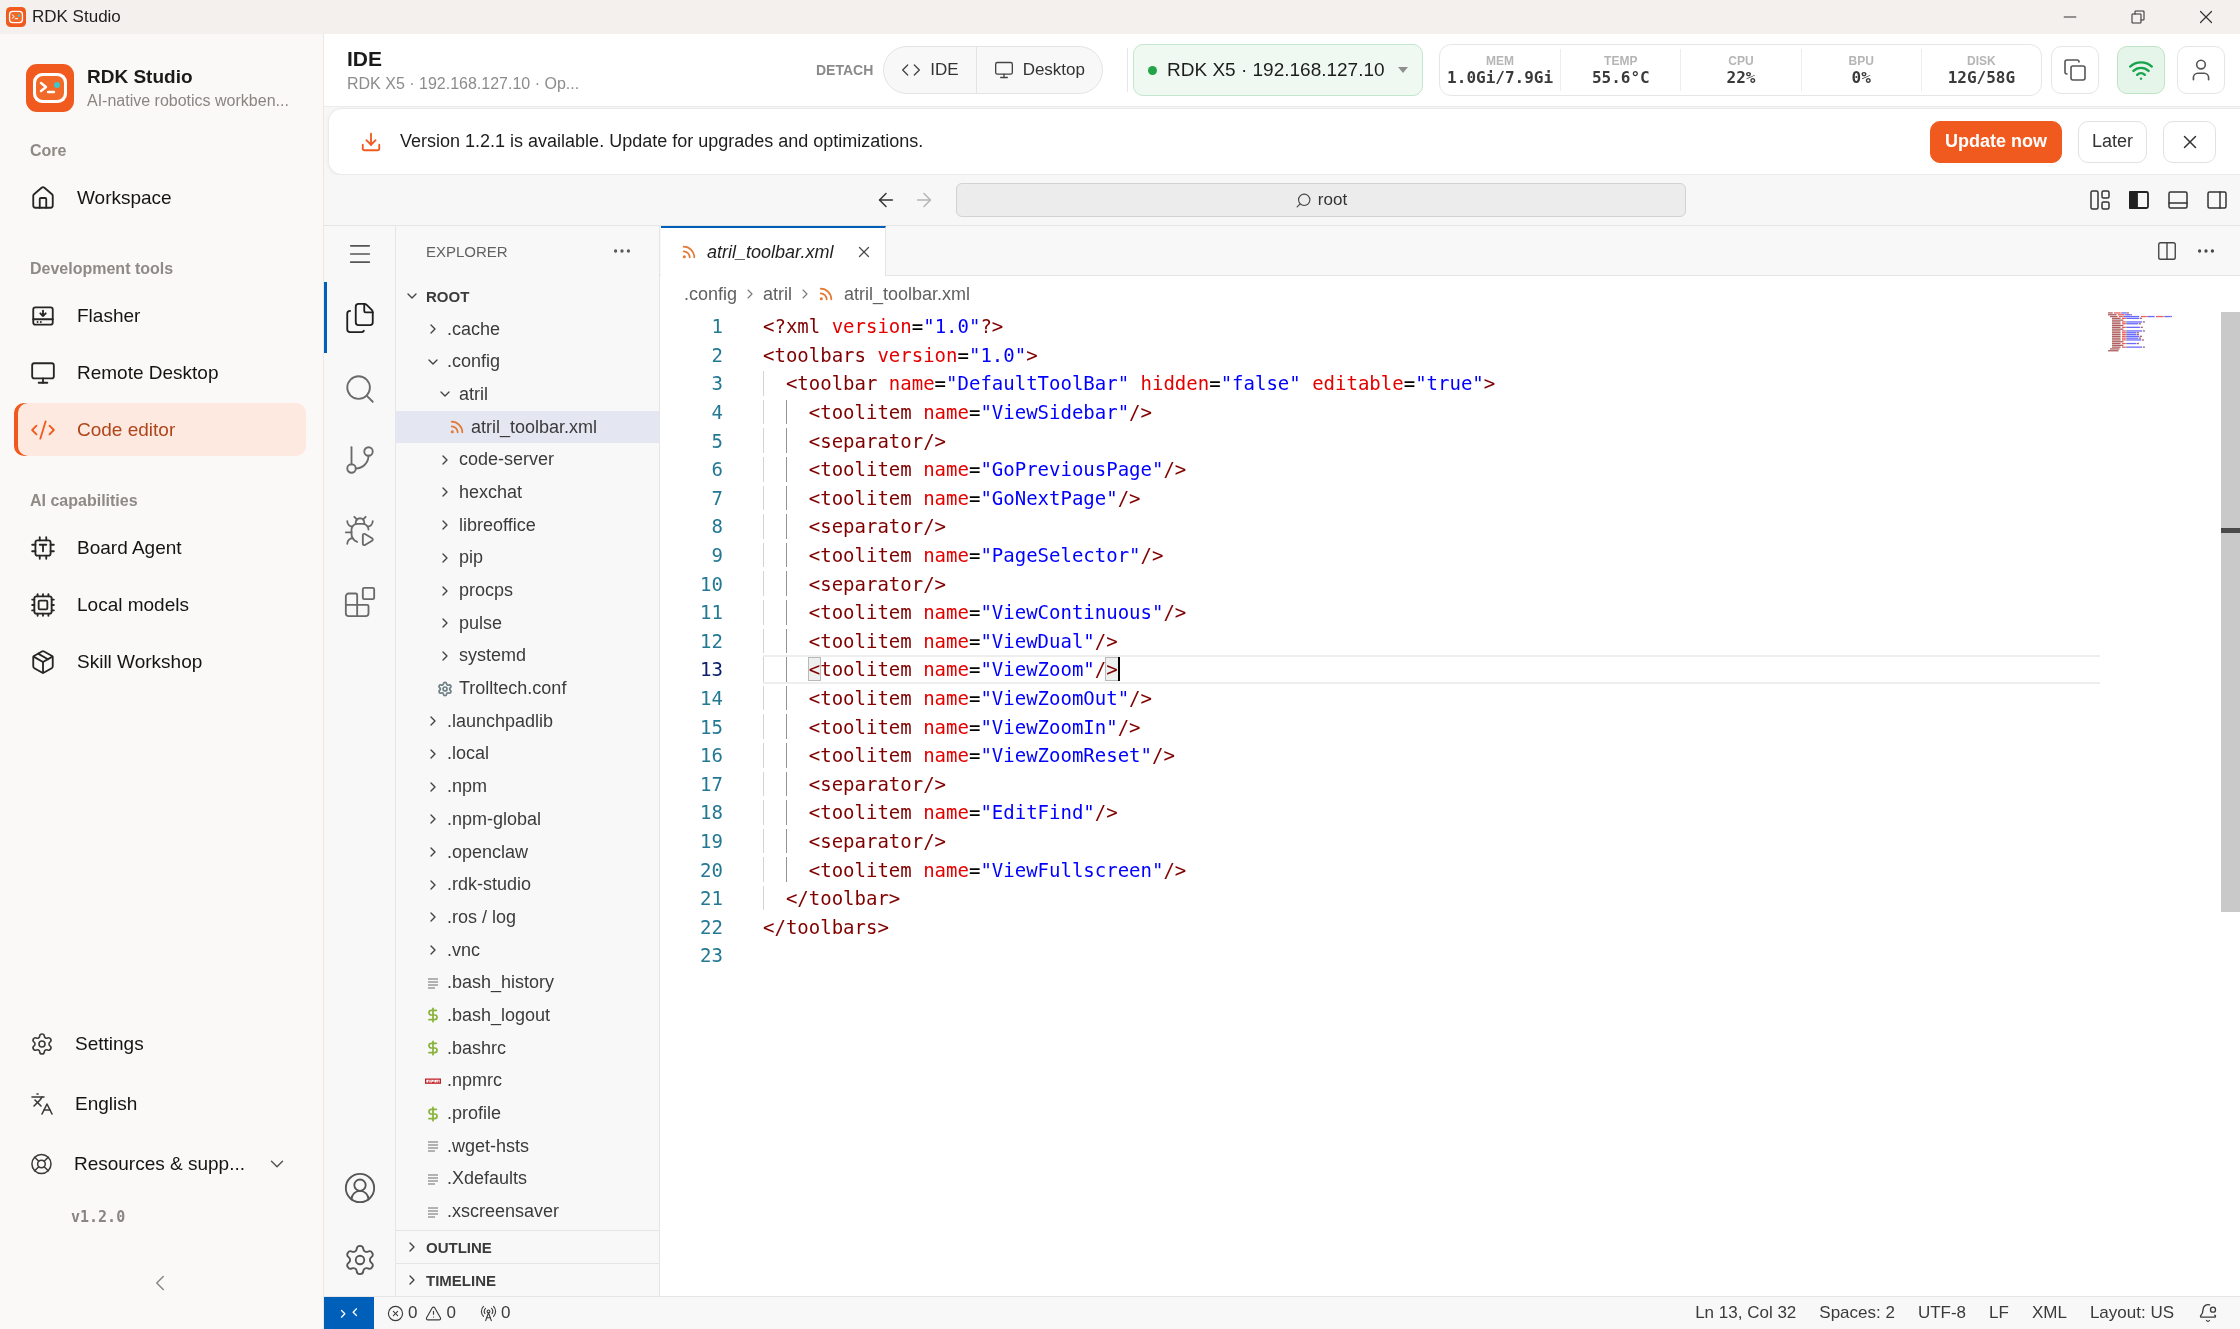  What do you see at coordinates (1038, 70) in the screenshot?
I see `detach-button: Desktop` at bounding box center [1038, 70].